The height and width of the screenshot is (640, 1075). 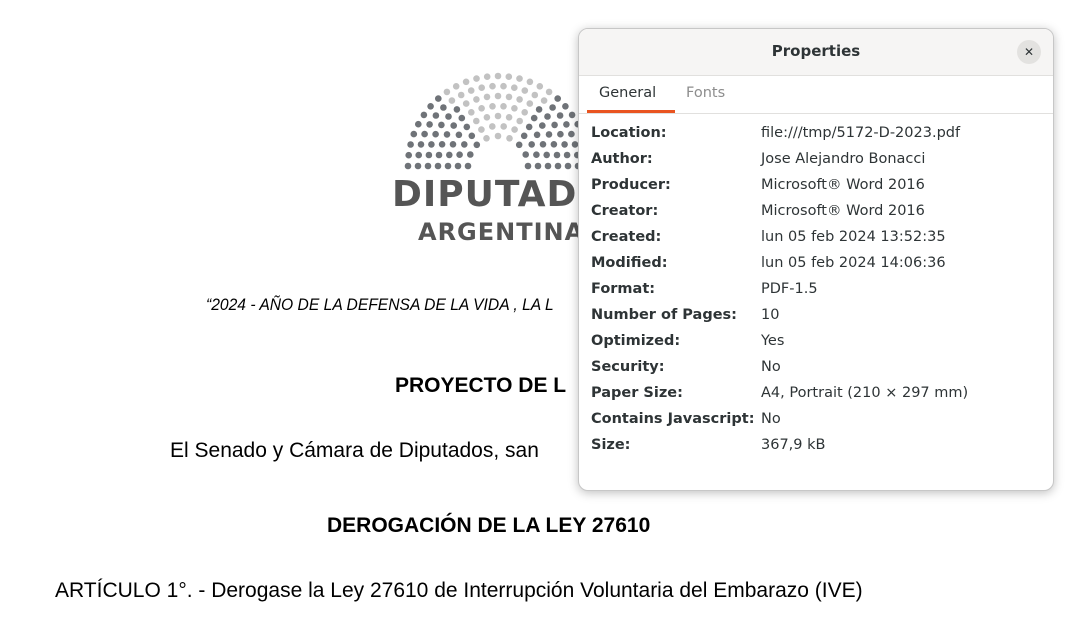 I want to click on property-value: Yes, so click(x=772, y=341).